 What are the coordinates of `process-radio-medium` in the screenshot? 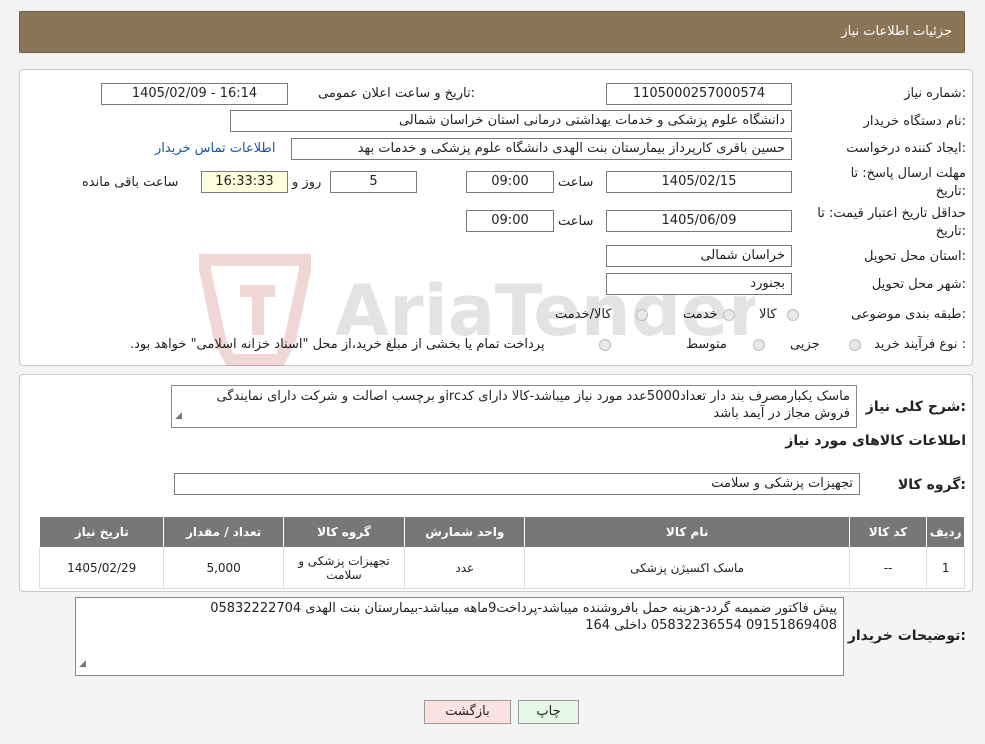 It's located at (759, 345).